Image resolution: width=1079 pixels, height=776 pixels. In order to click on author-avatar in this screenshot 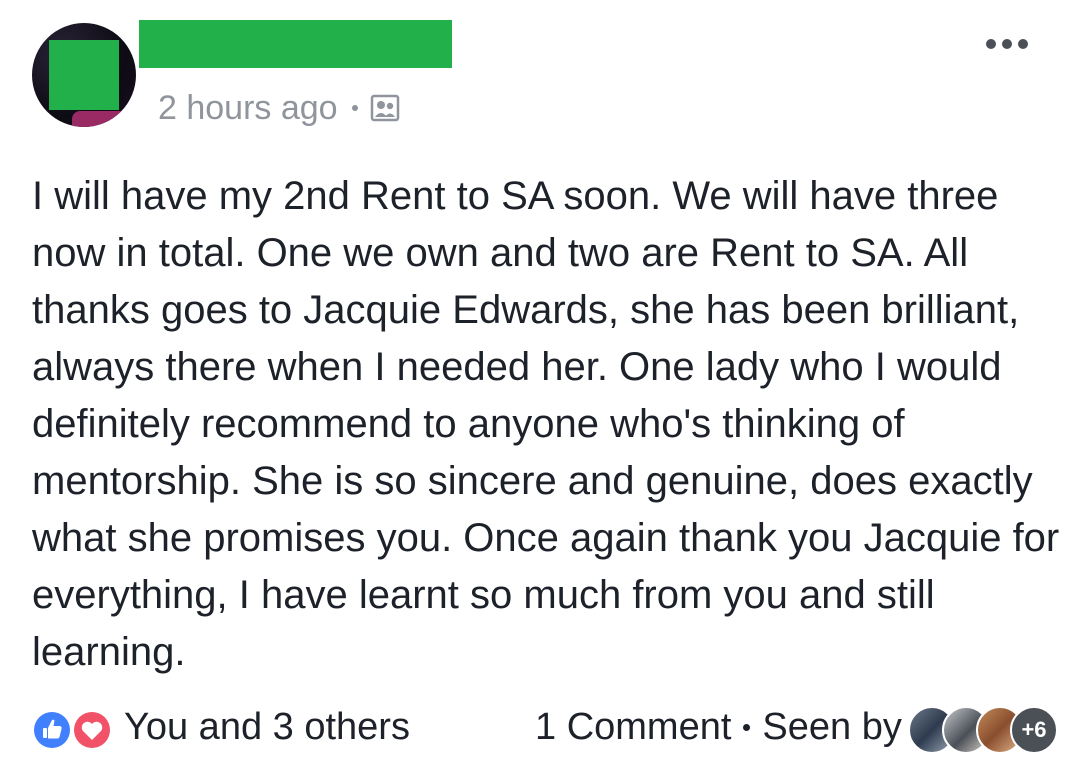, I will do `click(84, 75)`.